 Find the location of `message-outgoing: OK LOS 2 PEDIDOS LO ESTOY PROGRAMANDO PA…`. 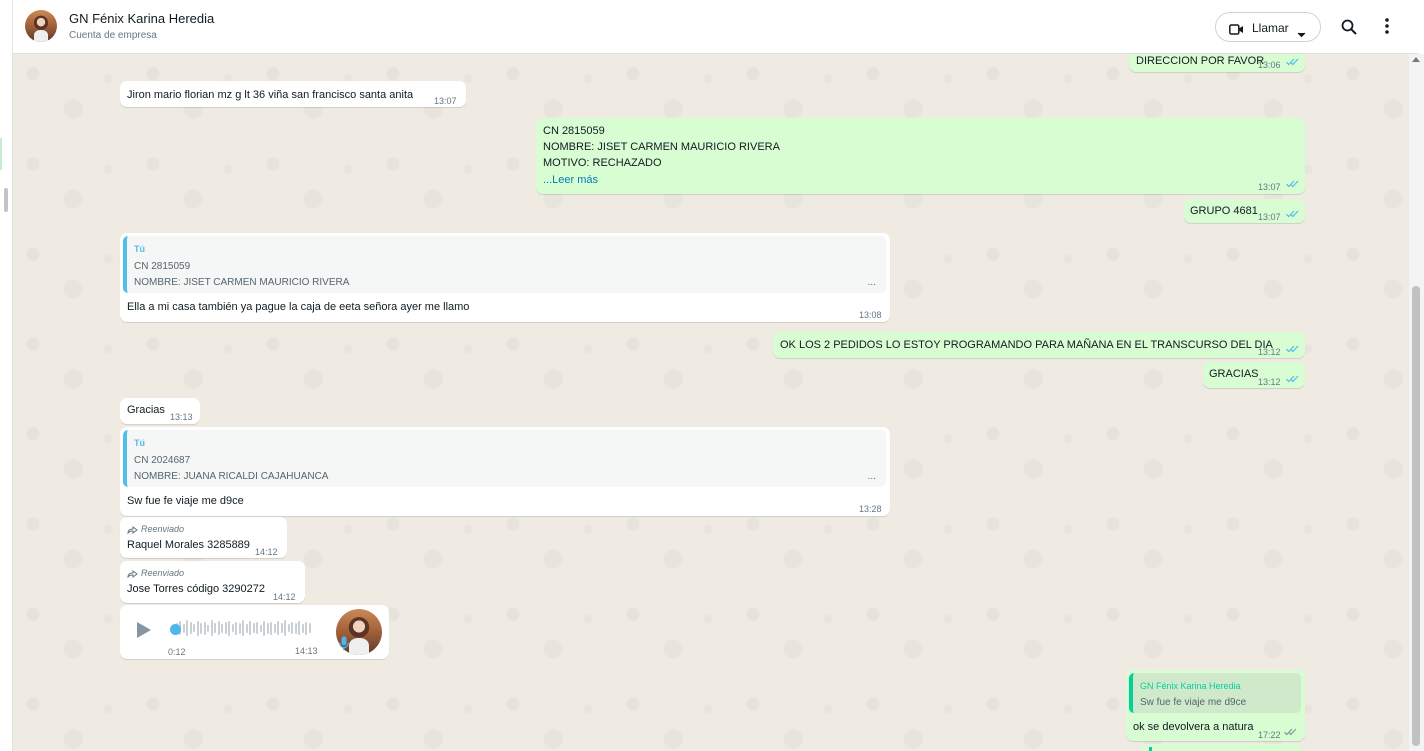

message-outgoing: OK LOS 2 PEDIDOS LO ESTOY PROGRAMANDO PA… is located at coordinates (1039, 345).